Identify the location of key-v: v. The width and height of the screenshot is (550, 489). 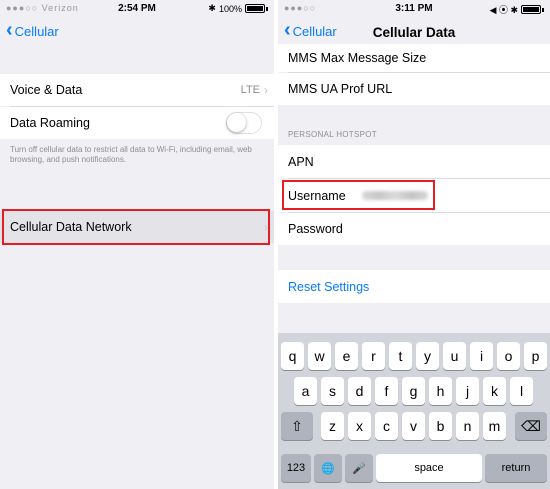
(413, 426).